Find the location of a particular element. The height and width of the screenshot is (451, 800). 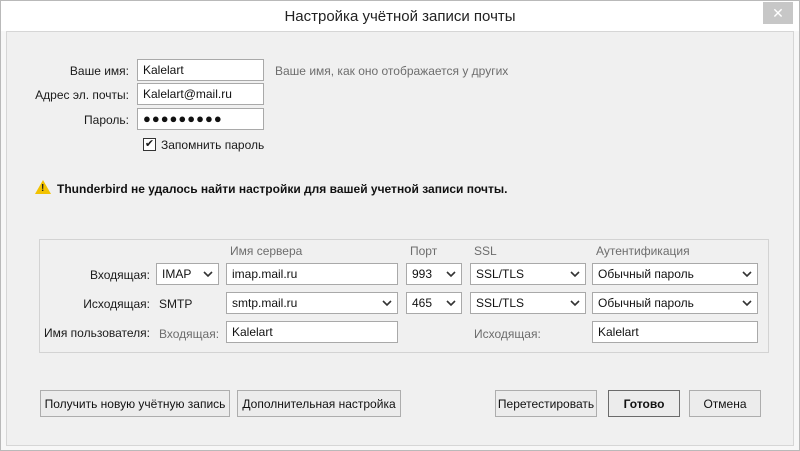

email-label: Адрес эл. почты: is located at coordinates (82, 95).